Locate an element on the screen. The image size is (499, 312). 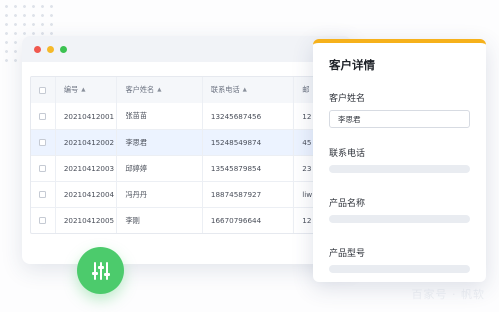
cell-extra-text: 23 is located at coordinates (307, 168).